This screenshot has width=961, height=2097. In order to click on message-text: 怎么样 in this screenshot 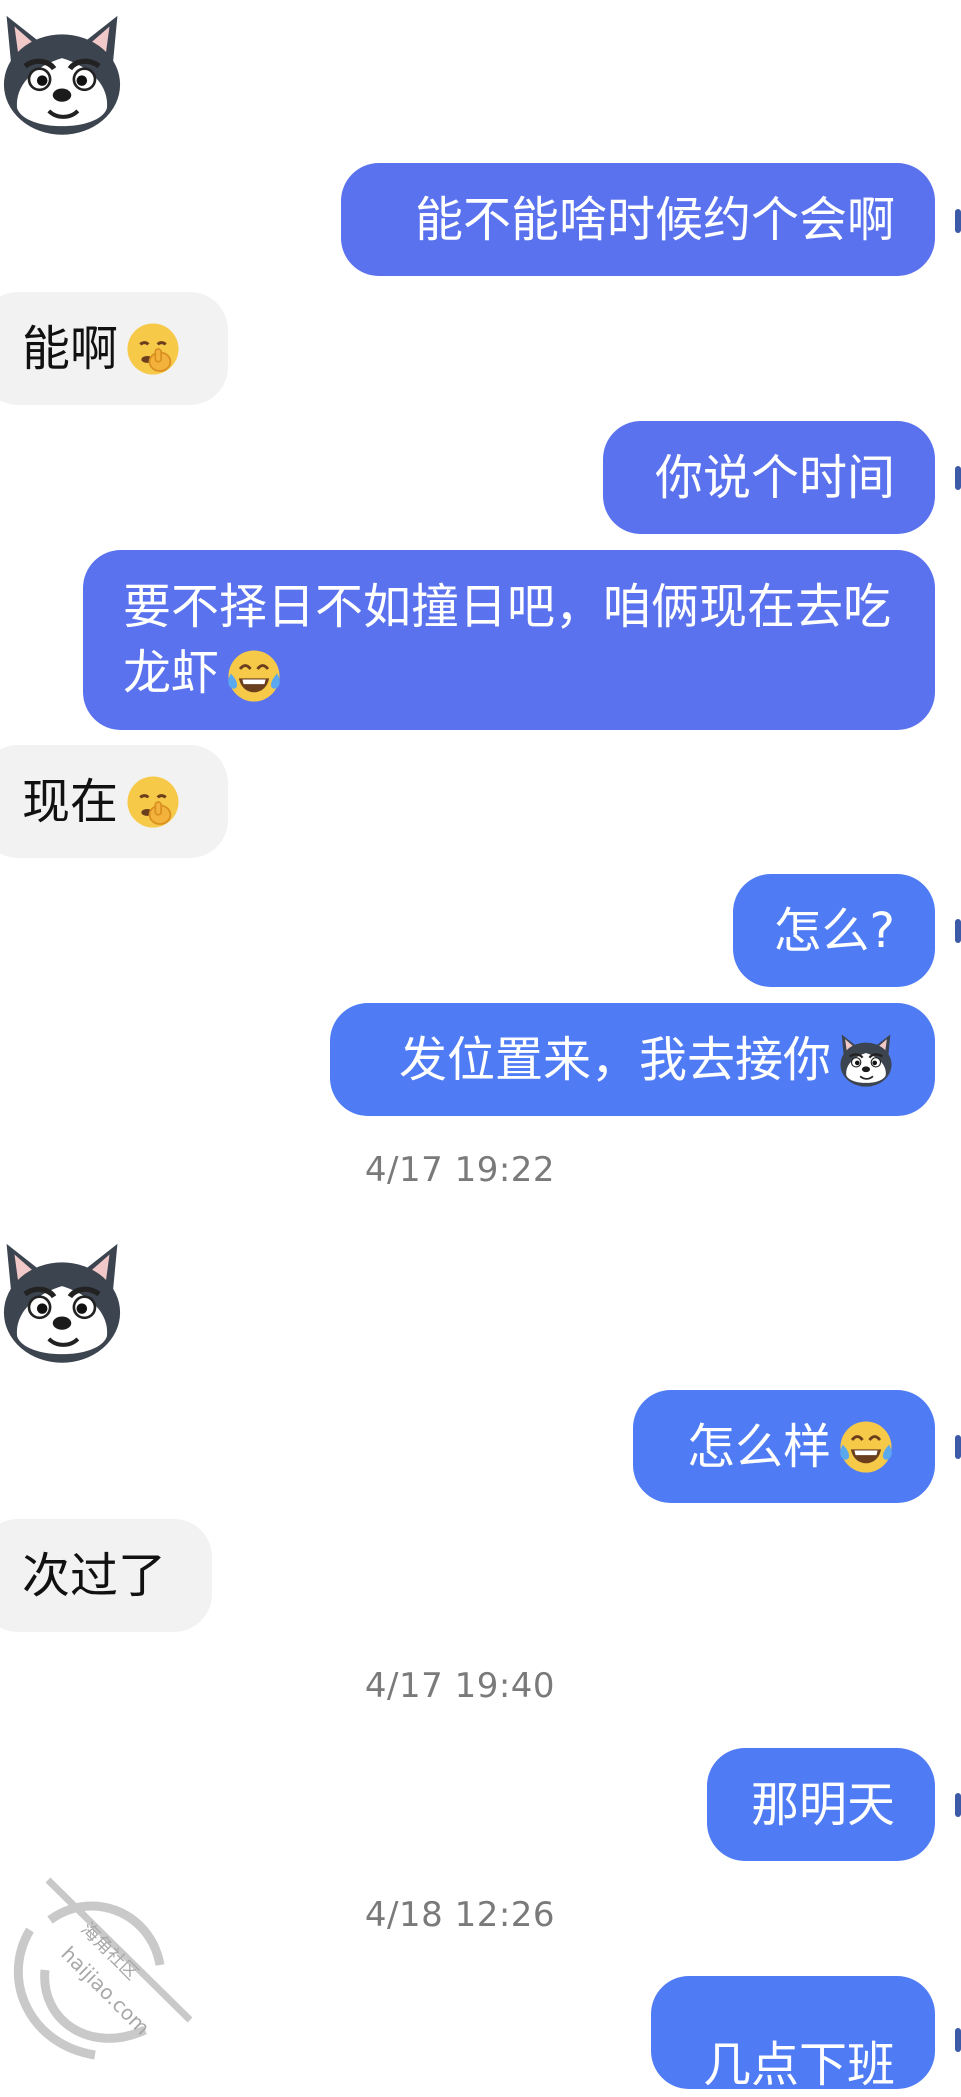, I will do `click(758, 1446)`.